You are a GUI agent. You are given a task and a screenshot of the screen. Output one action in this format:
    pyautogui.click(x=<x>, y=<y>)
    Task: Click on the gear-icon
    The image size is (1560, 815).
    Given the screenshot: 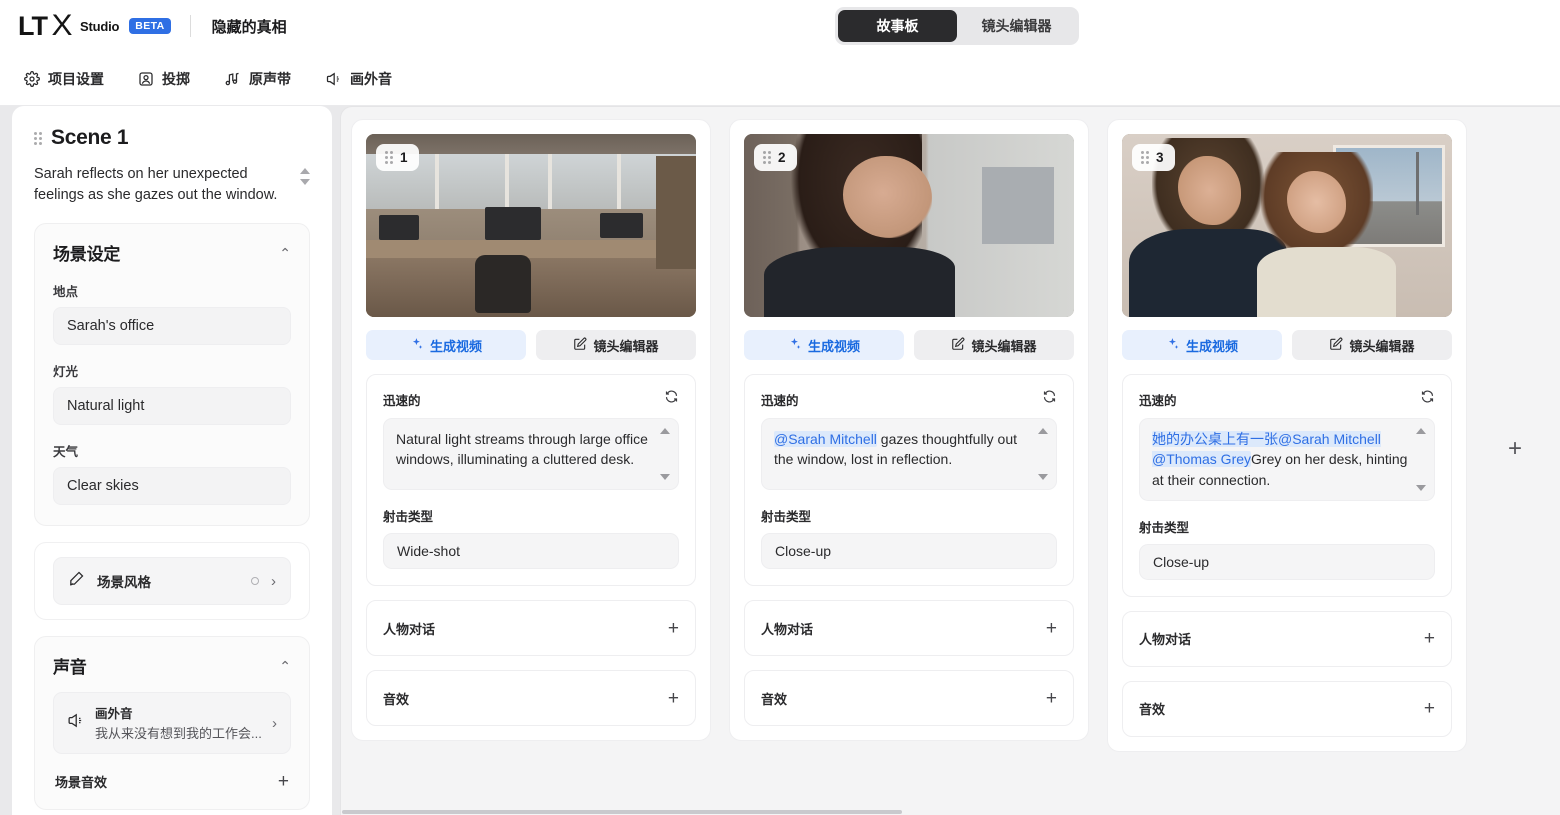 What is the action you would take?
    pyautogui.click(x=32, y=78)
    